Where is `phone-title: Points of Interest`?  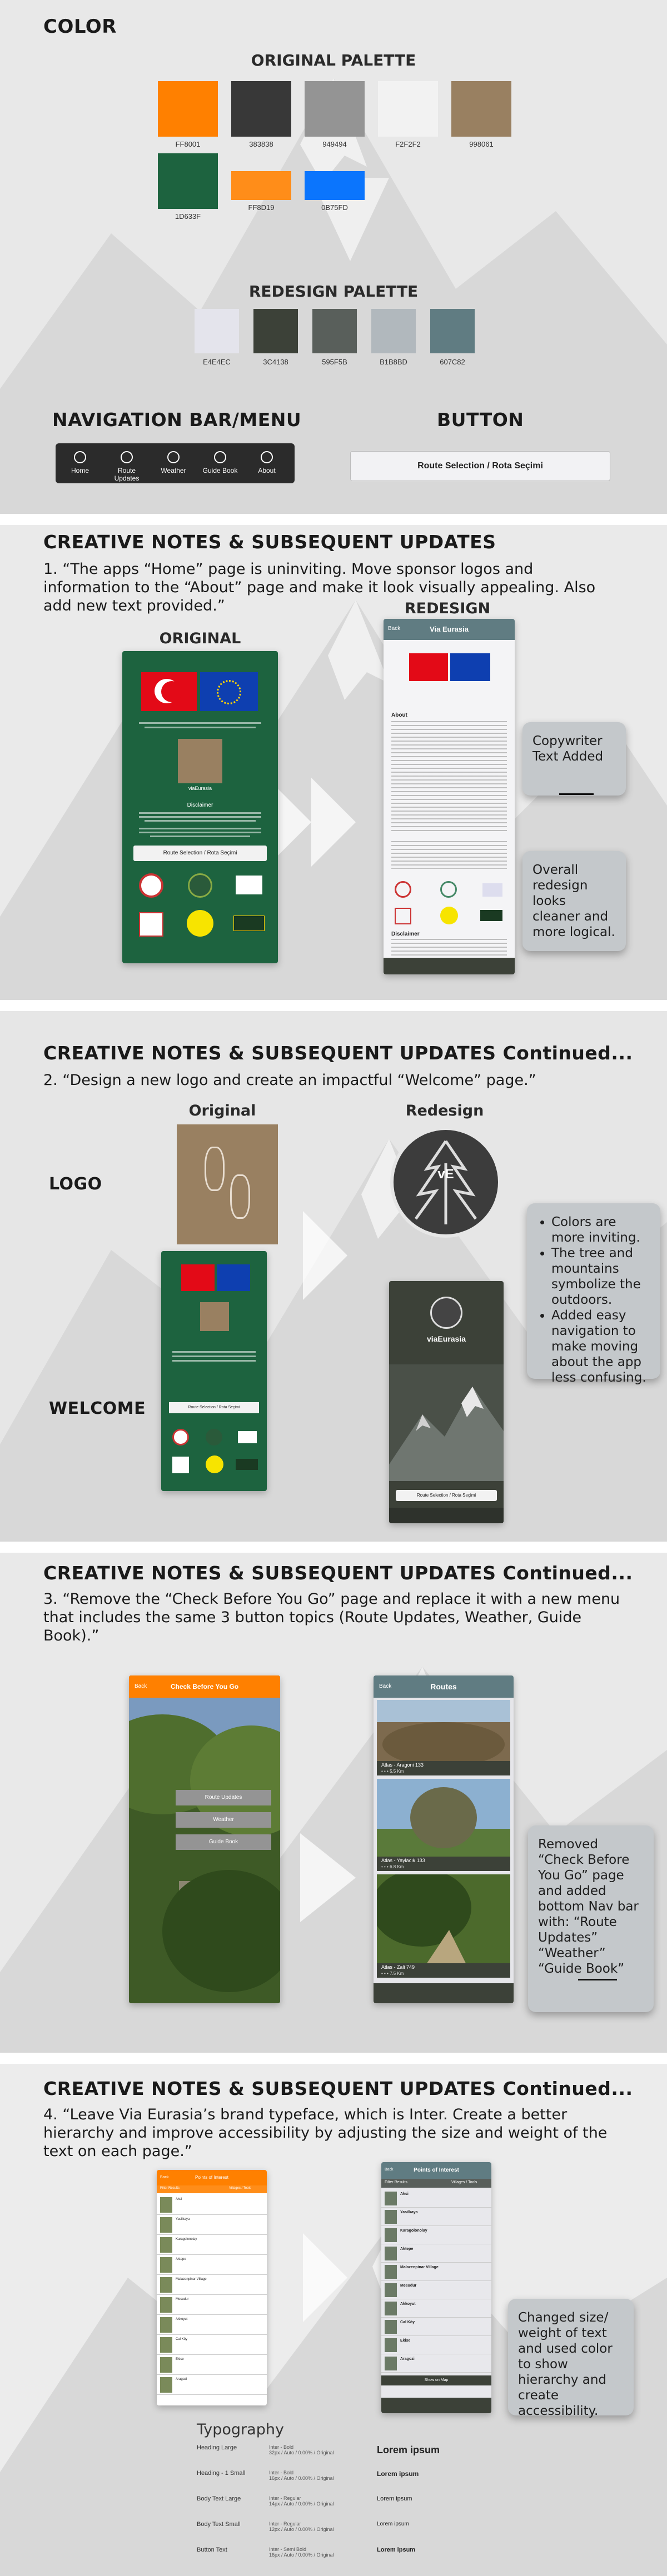
phone-title: Points of Interest is located at coordinates (212, 2177).